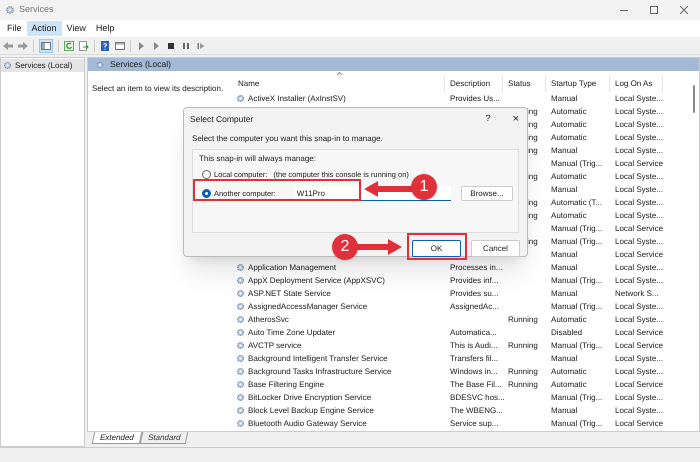  Describe the element at coordinates (495, 248) in the screenshot. I see `cancel-button: Cancel` at that location.